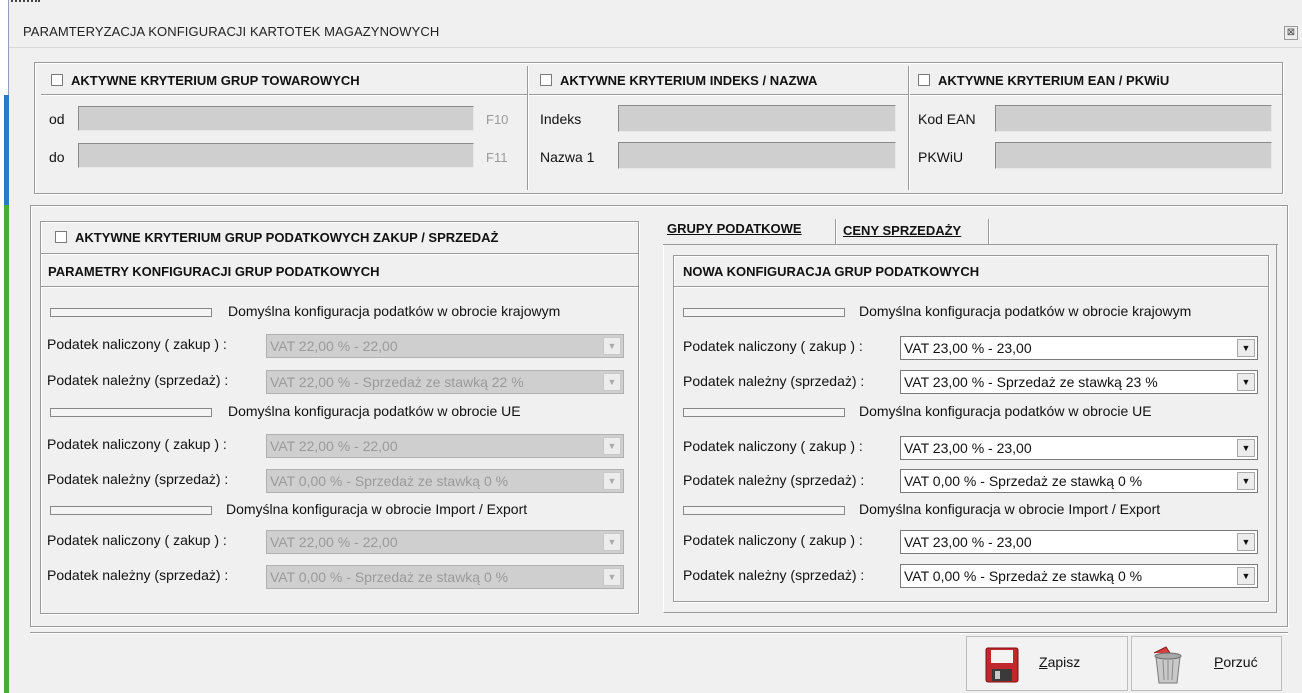  What do you see at coordinates (1167, 665) in the screenshot?
I see `trash-bin-icon` at bounding box center [1167, 665].